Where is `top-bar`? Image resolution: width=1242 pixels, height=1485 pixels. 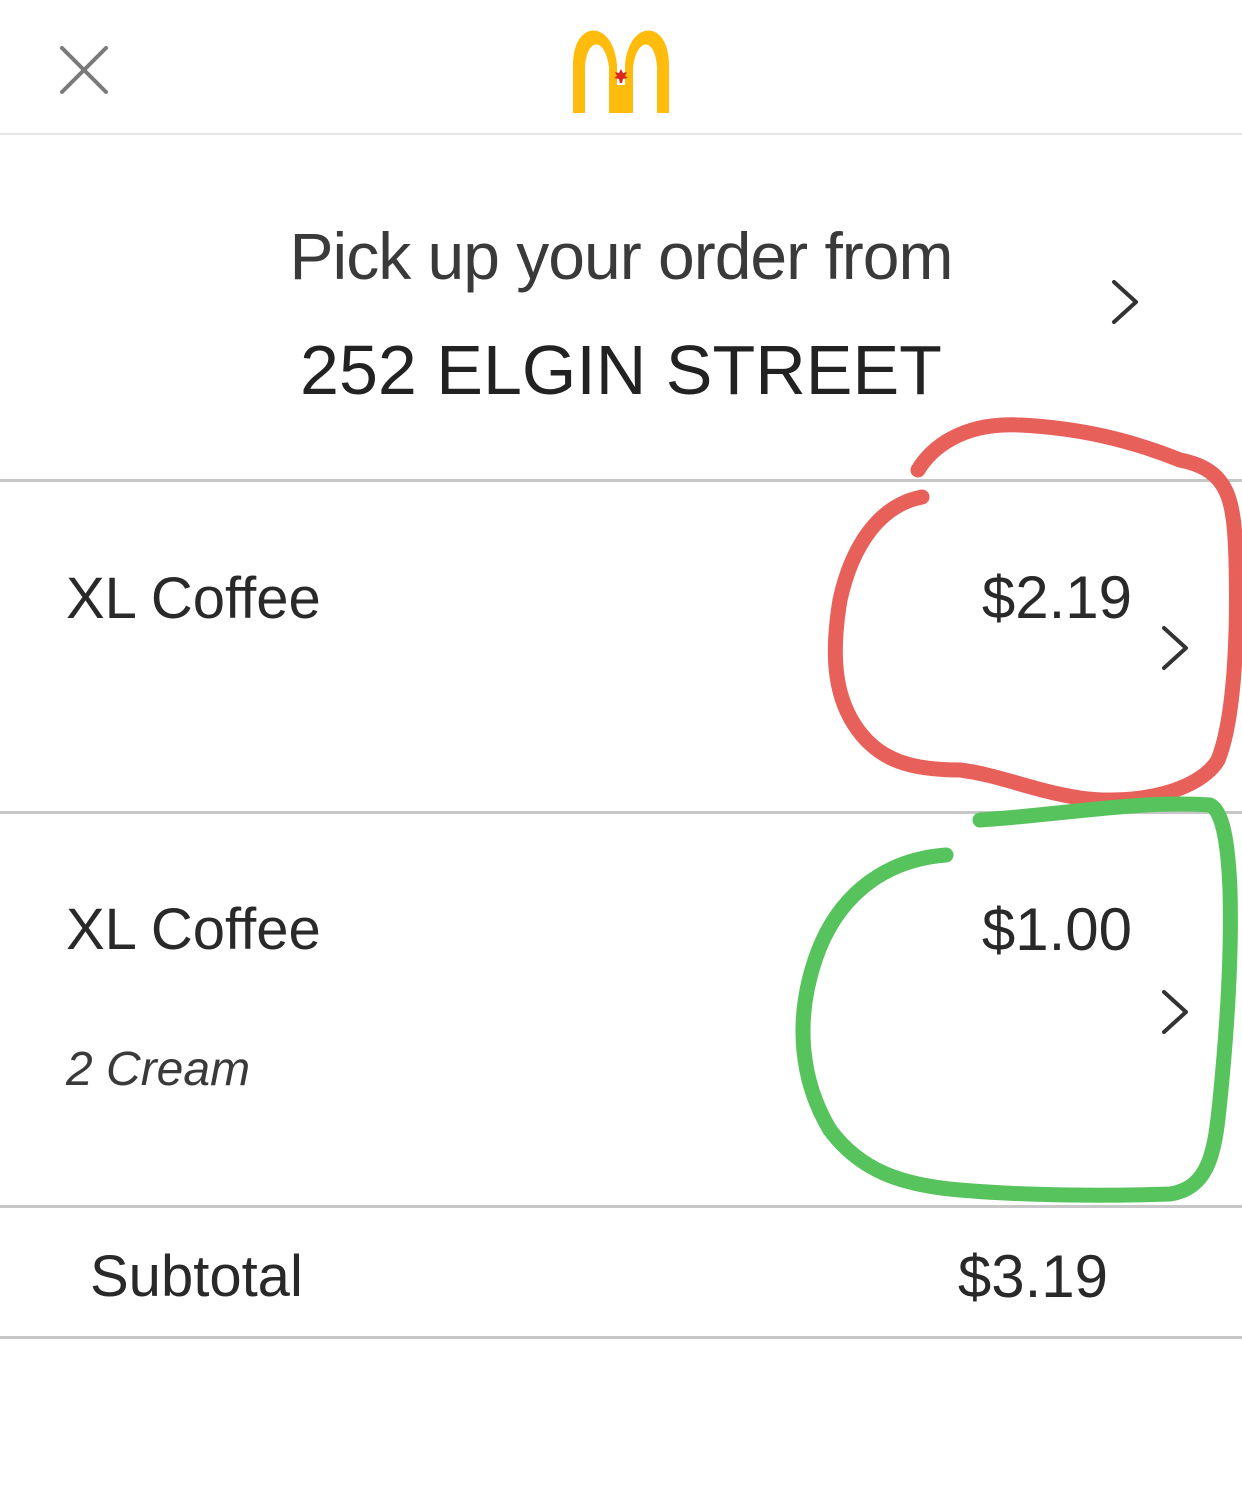
top-bar is located at coordinates (621, 67).